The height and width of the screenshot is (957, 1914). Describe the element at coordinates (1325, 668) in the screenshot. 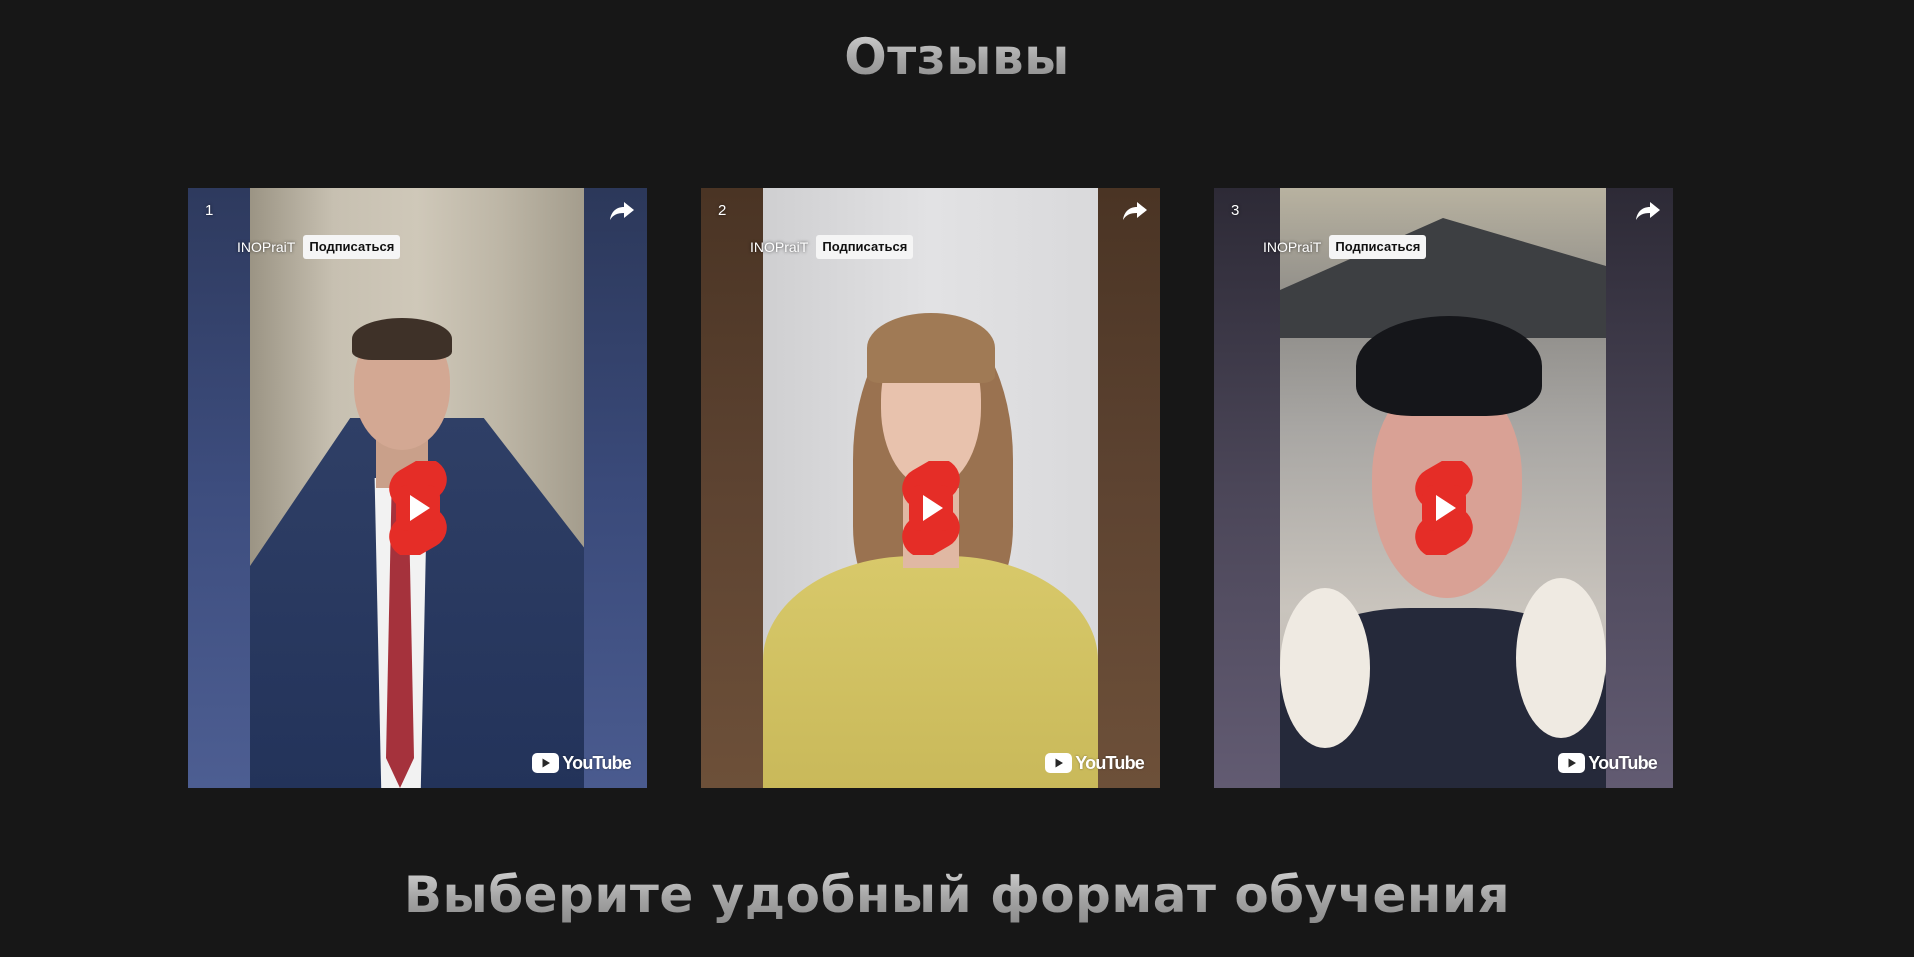

I see `collar-left-shape` at that location.